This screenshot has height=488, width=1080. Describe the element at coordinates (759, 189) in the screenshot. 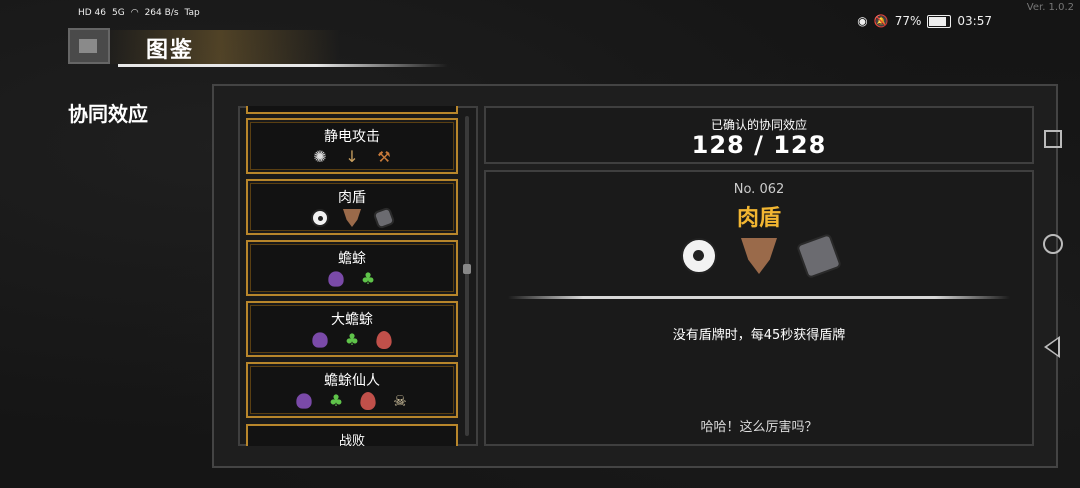

I see `synergy-number: No. 062` at that location.